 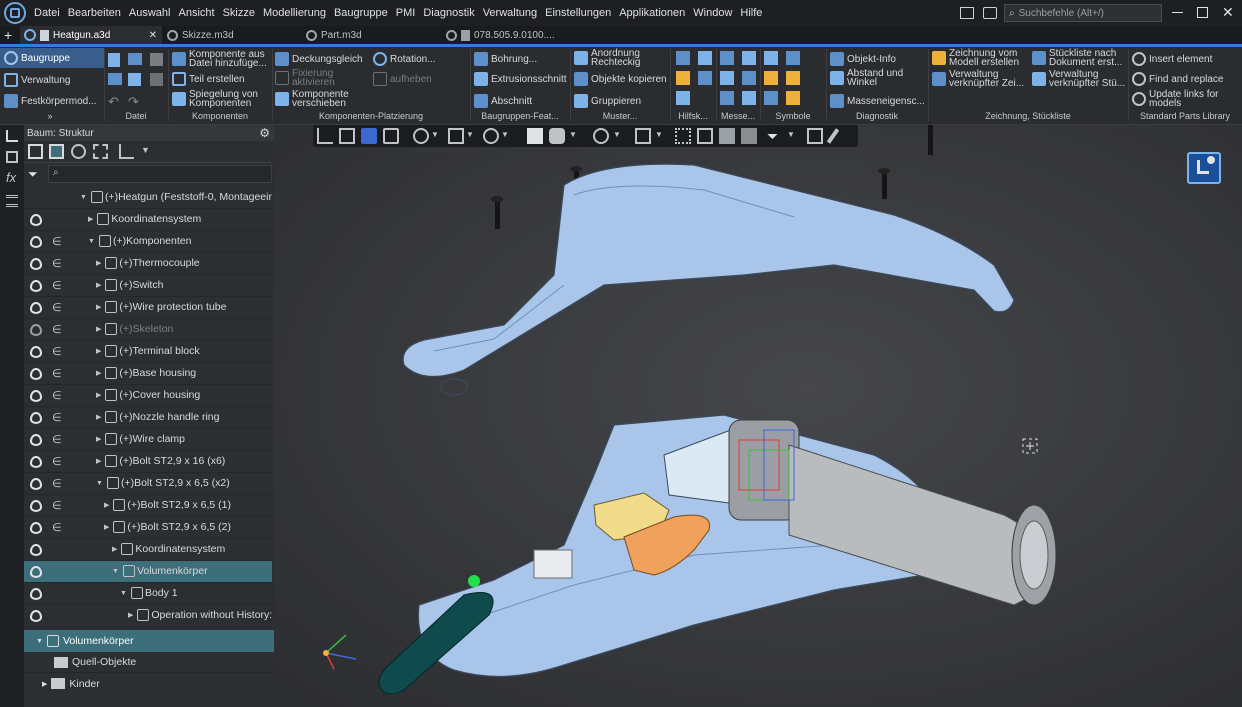 What do you see at coordinates (15, 13) in the screenshot?
I see `app-logo-icon` at bounding box center [15, 13].